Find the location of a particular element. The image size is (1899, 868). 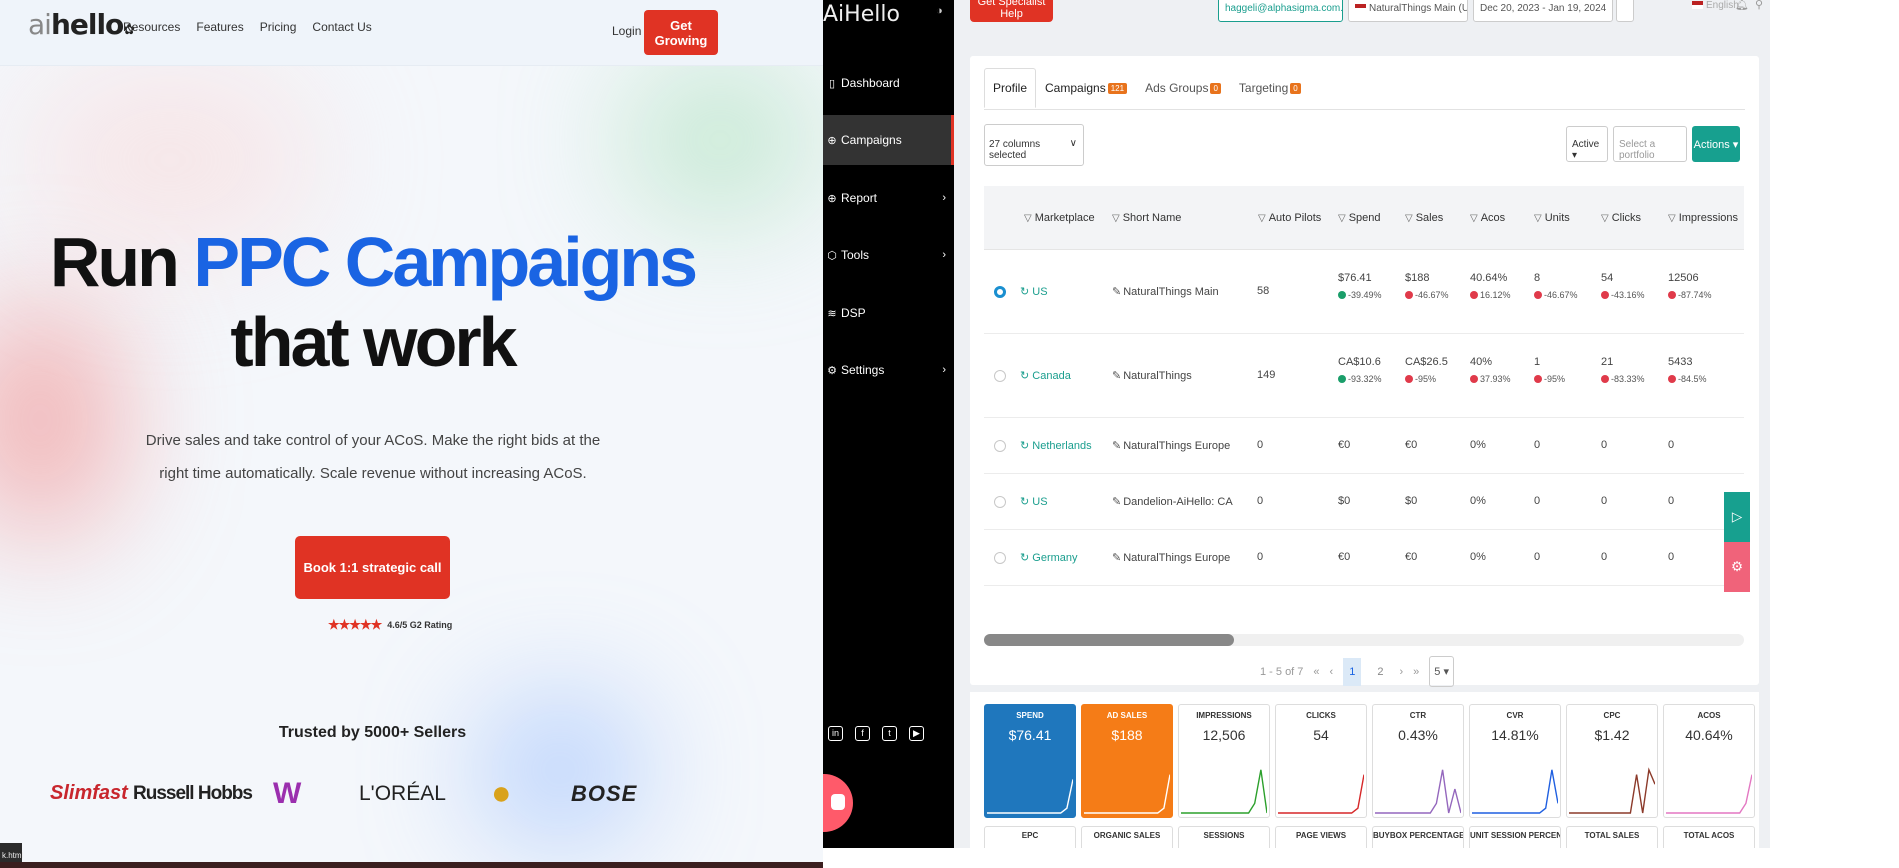

metric-card-secondary: SESSIONS is located at coordinates (1224, 837).